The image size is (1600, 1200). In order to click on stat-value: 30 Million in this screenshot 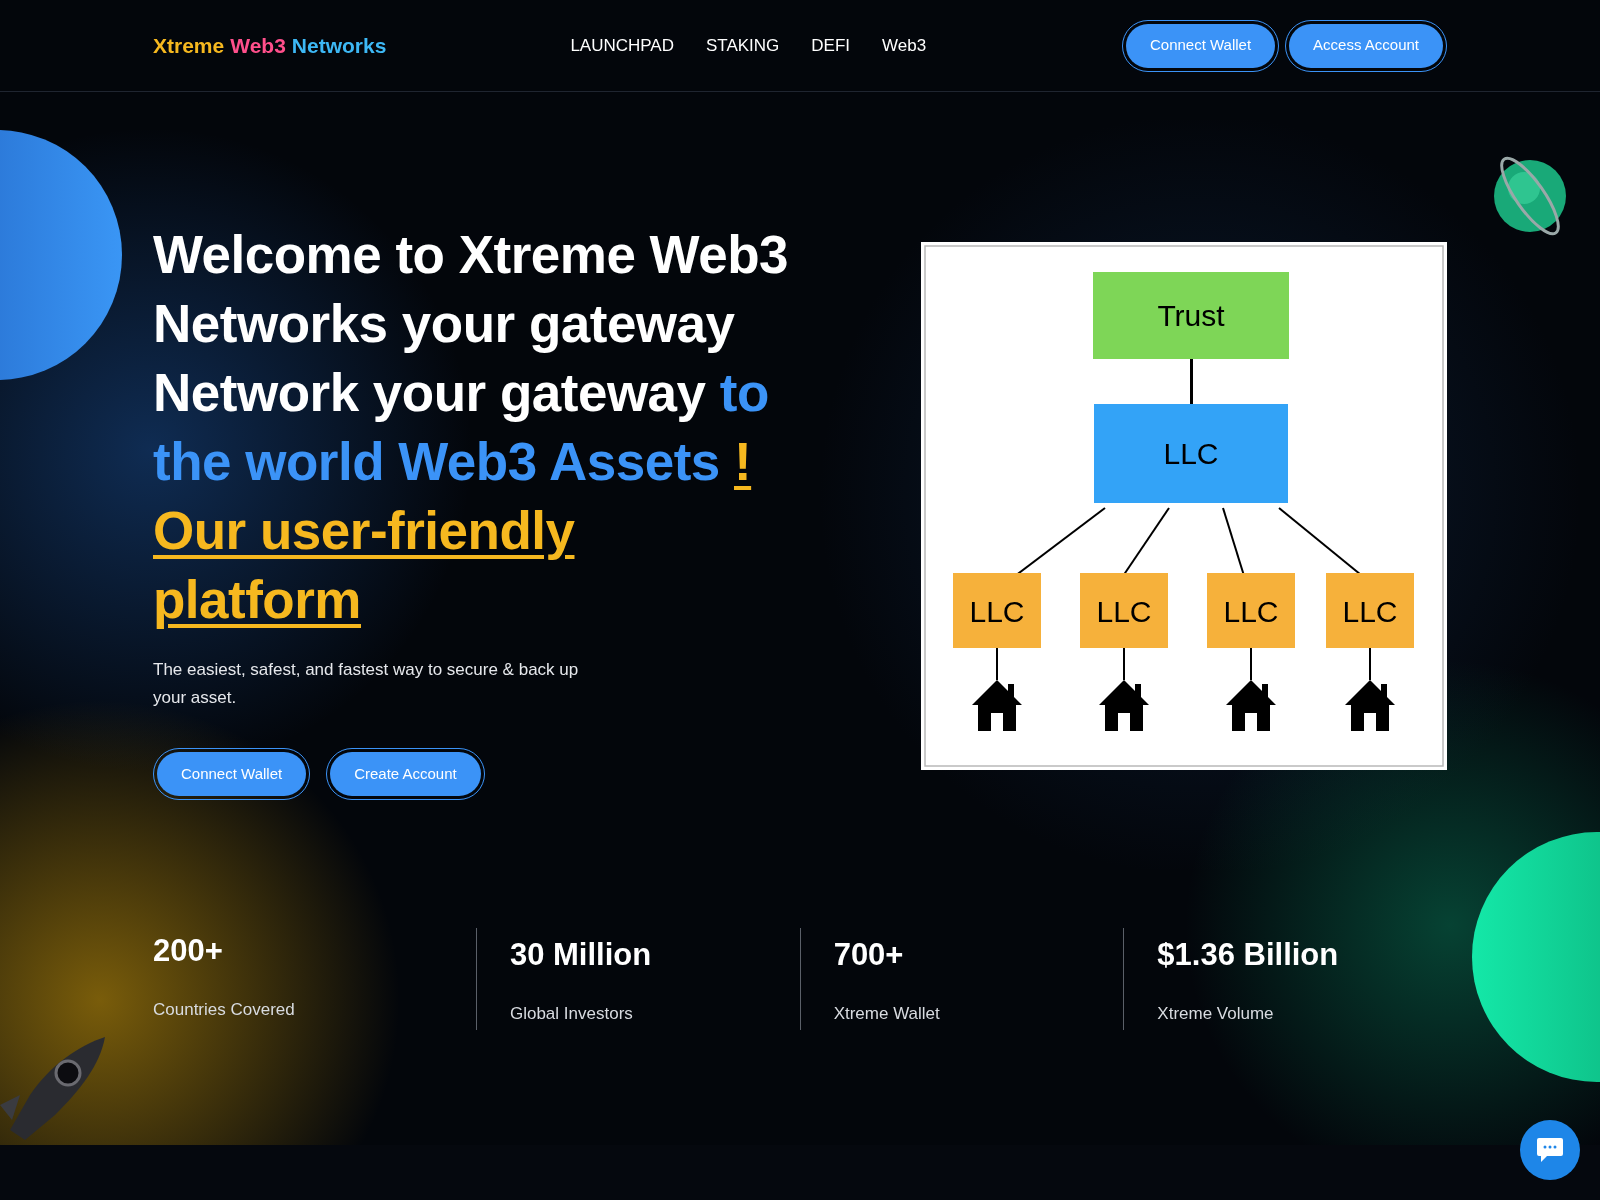, I will do `click(581, 955)`.